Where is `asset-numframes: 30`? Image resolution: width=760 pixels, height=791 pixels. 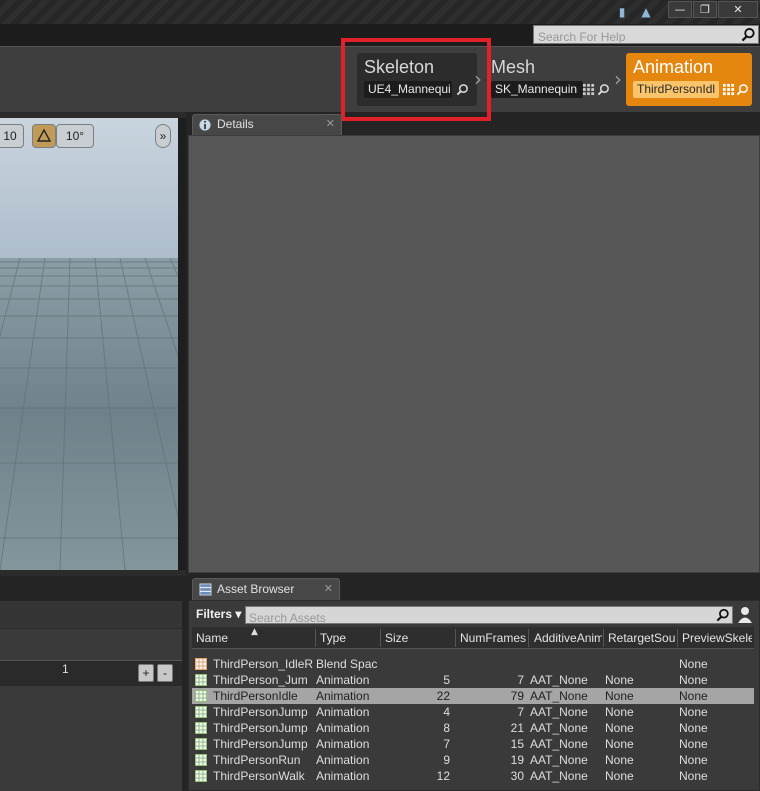
asset-numframes: 30 is located at coordinates (517, 776).